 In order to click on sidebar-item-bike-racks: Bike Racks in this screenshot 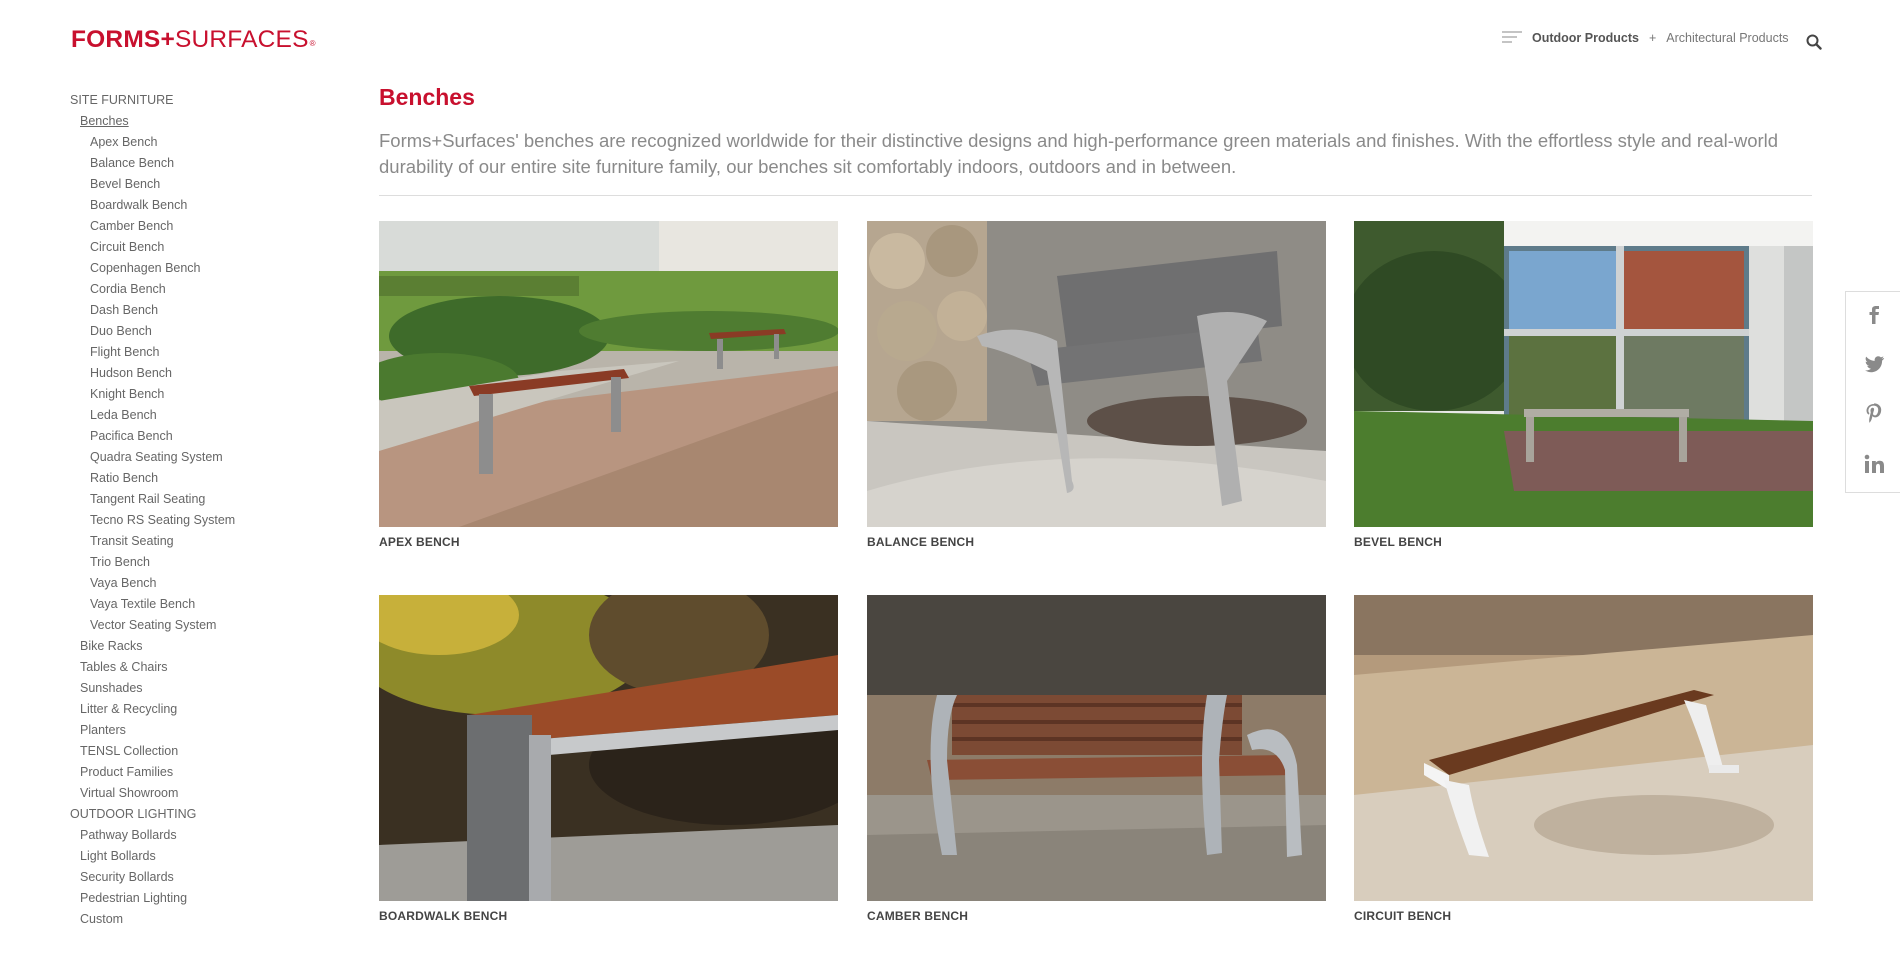, I will do `click(200, 646)`.